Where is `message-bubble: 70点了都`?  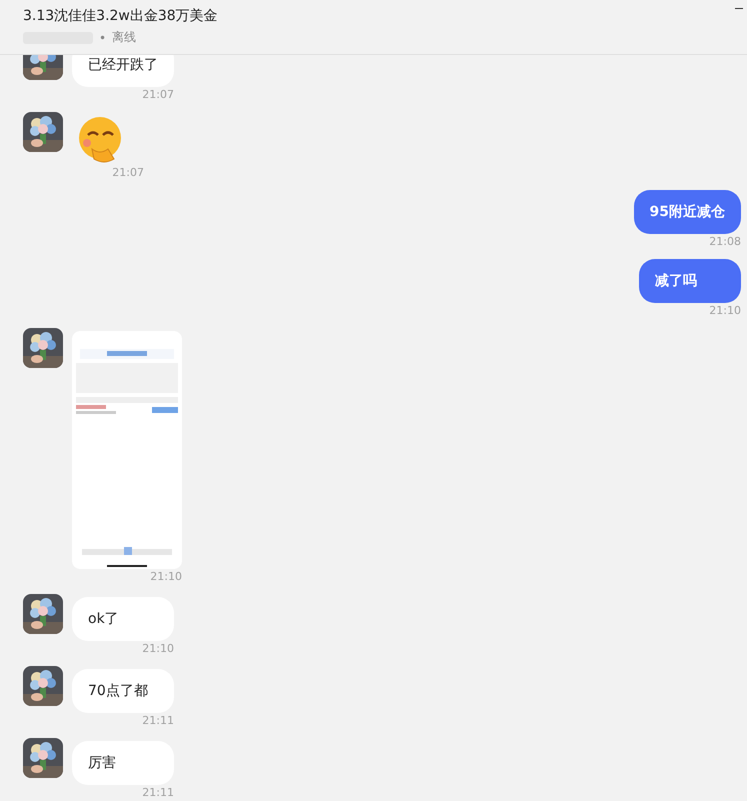
message-bubble: 70点了都 is located at coordinates (123, 691).